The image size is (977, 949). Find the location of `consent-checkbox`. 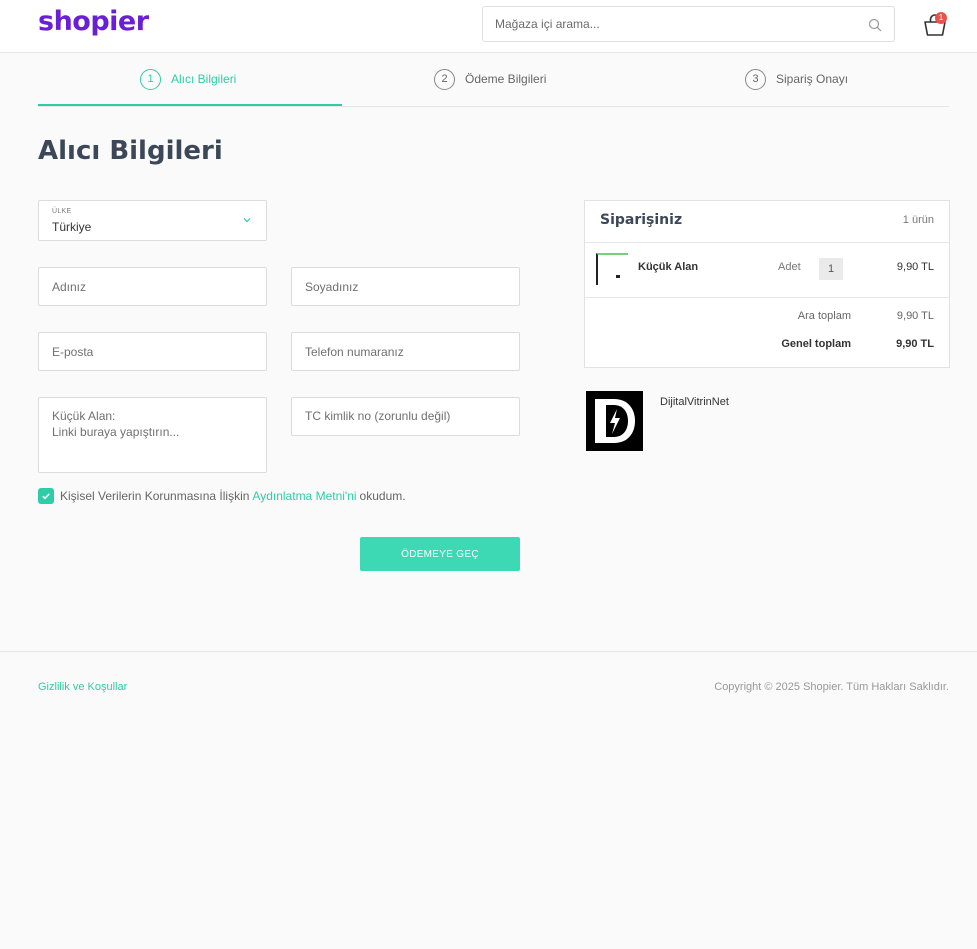

consent-checkbox is located at coordinates (46, 496).